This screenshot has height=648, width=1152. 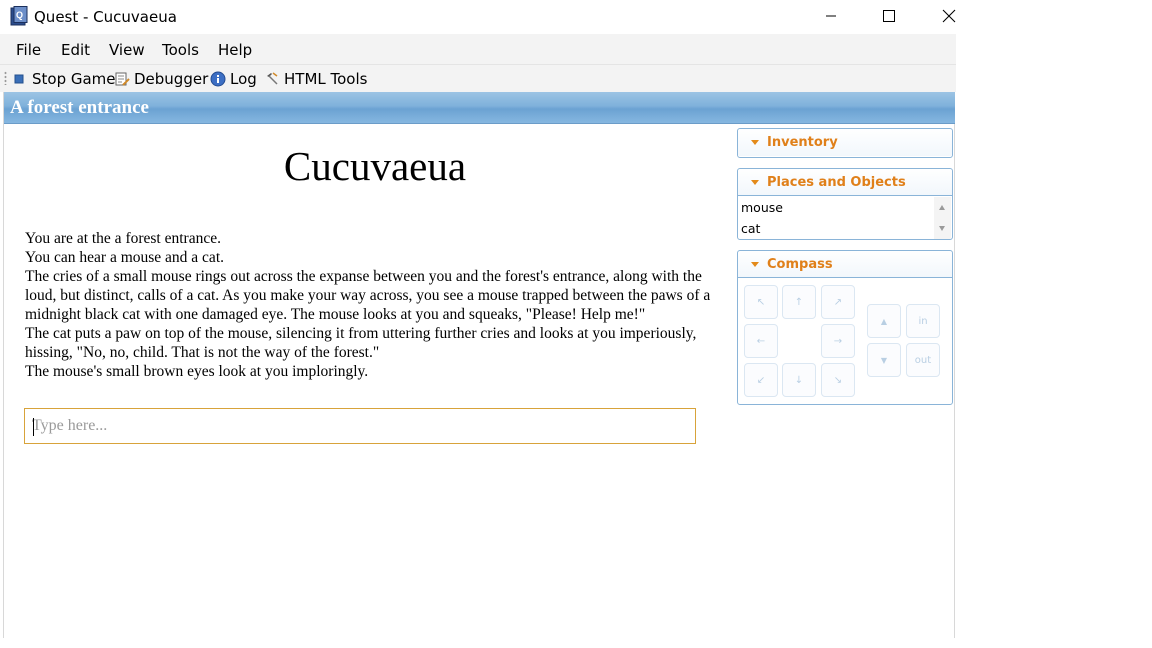 What do you see at coordinates (171, 79) in the screenshot?
I see `debugger-label: Debugger` at bounding box center [171, 79].